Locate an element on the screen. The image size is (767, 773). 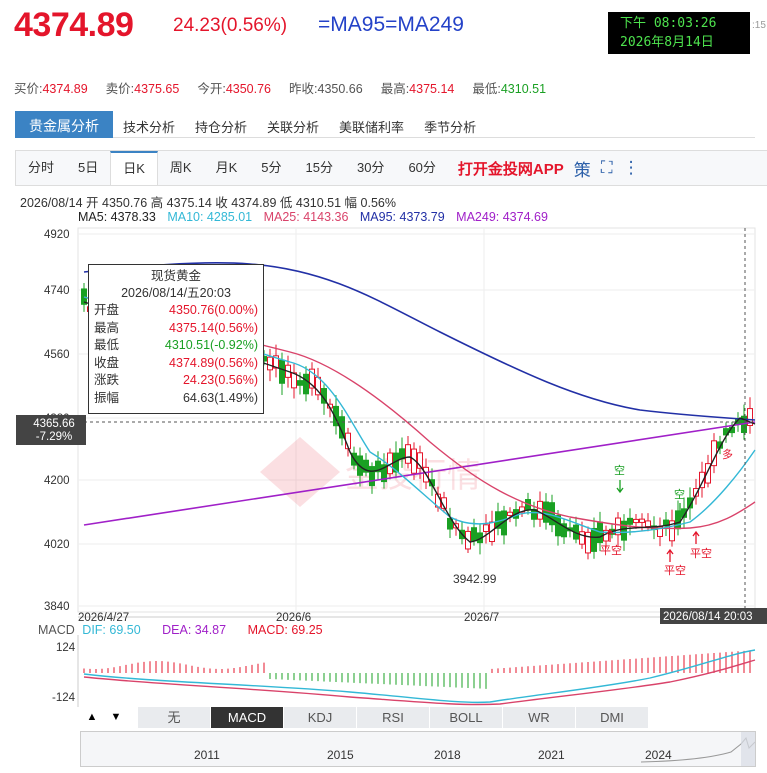
period-60min: 60分 is located at coordinates (421, 168).